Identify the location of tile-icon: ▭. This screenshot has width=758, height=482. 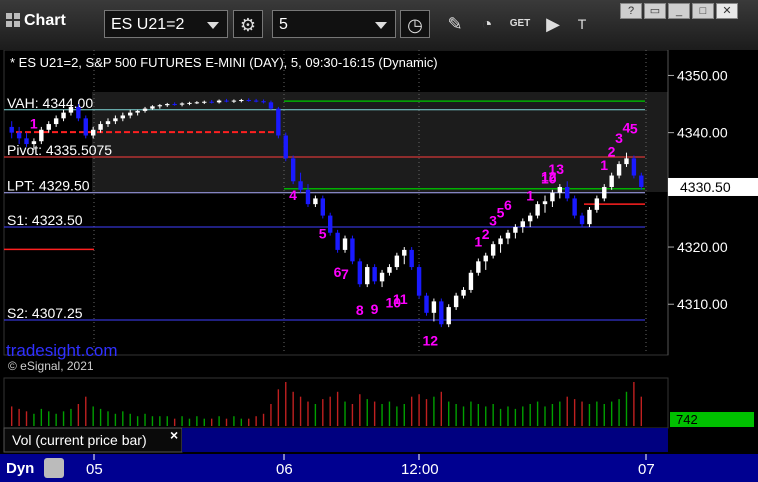
(655, 11).